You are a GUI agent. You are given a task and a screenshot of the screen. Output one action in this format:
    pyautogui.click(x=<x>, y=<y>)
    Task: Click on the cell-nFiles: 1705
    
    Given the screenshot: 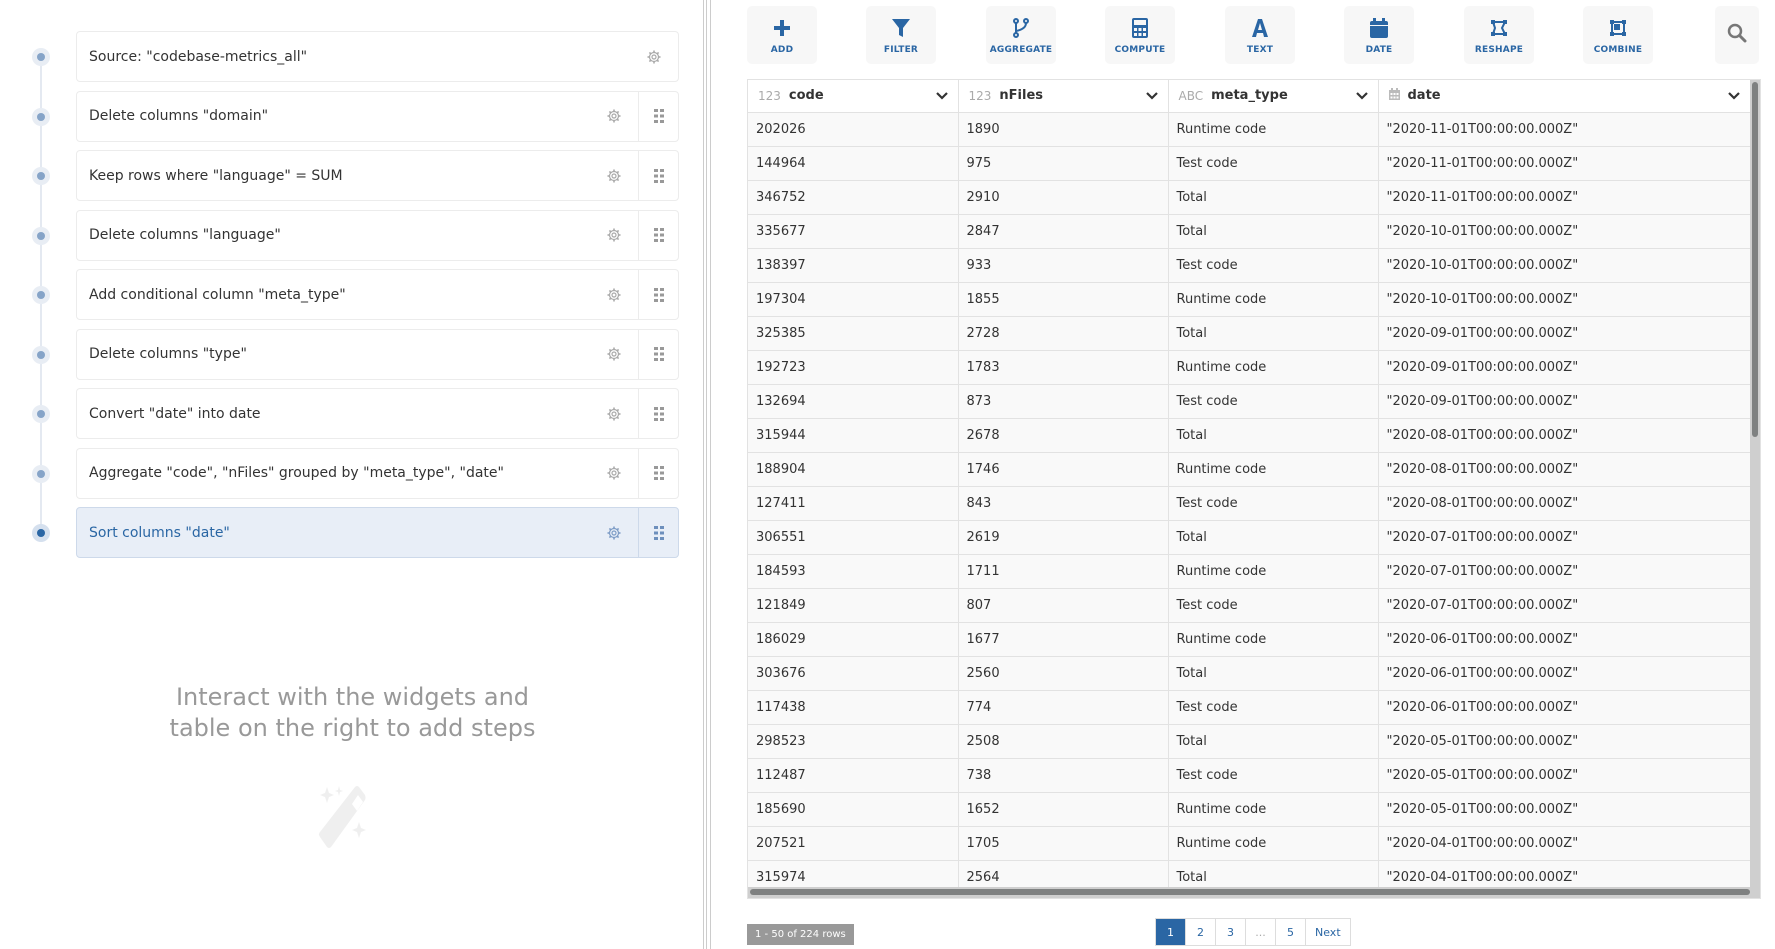 What is the action you would take?
    pyautogui.click(x=1063, y=843)
    